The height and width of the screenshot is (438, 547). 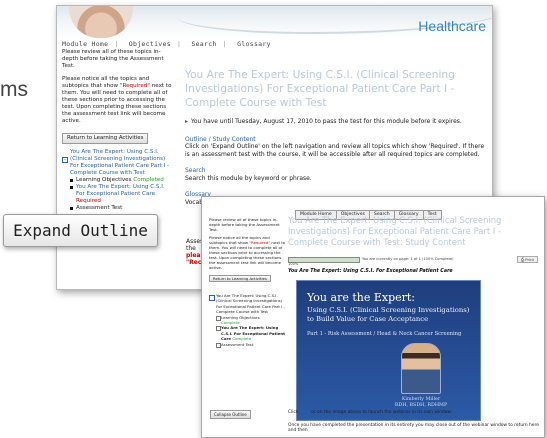 I want to click on banner-photo, so click(x=101, y=22).